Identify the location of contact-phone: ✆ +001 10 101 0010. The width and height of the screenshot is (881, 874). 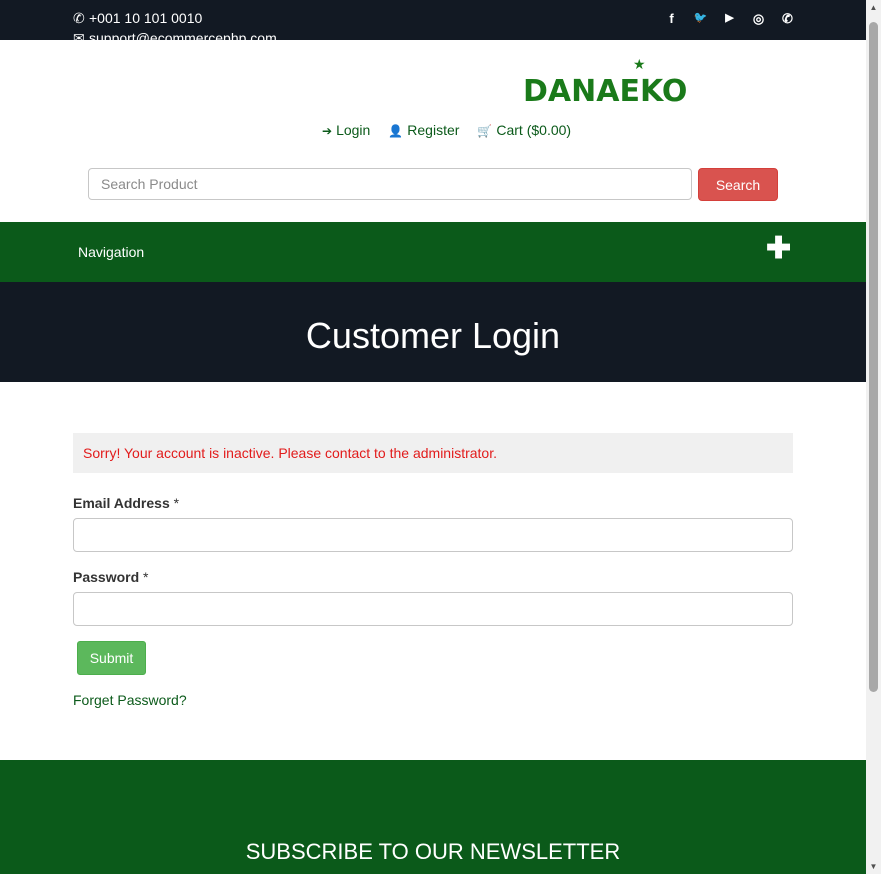
(137, 18).